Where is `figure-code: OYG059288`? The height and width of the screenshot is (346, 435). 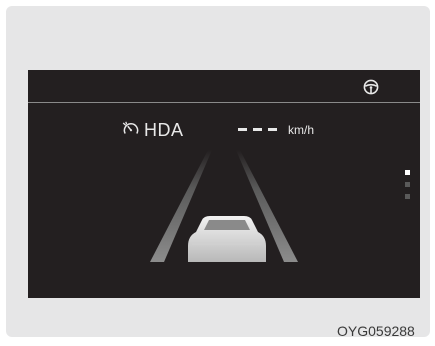
figure-code: OYG059288 is located at coordinates (376, 331).